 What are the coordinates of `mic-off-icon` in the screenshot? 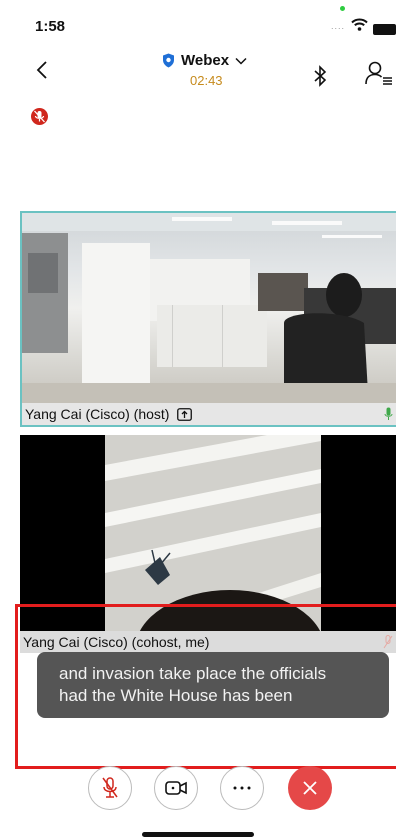 It's located at (110, 787).